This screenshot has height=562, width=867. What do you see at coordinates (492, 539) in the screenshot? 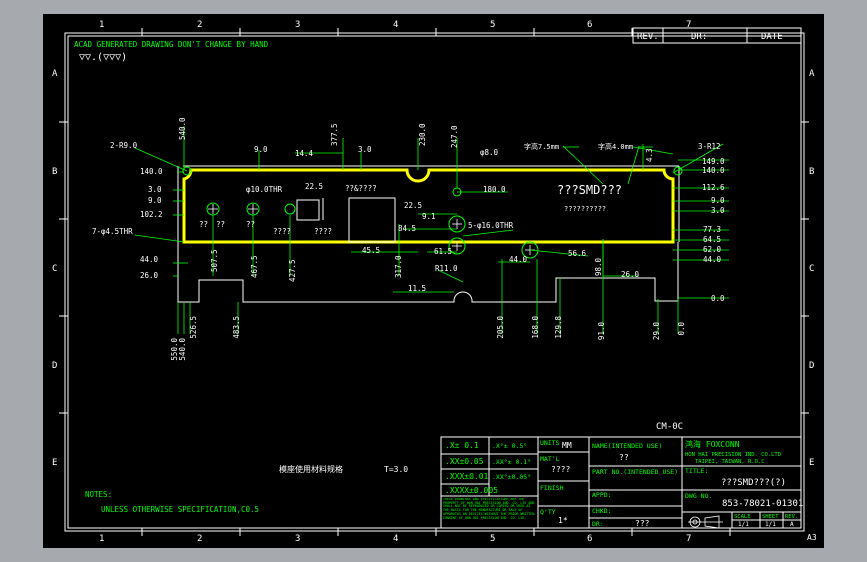
I see `bottom-number: 5` at bounding box center [492, 539].